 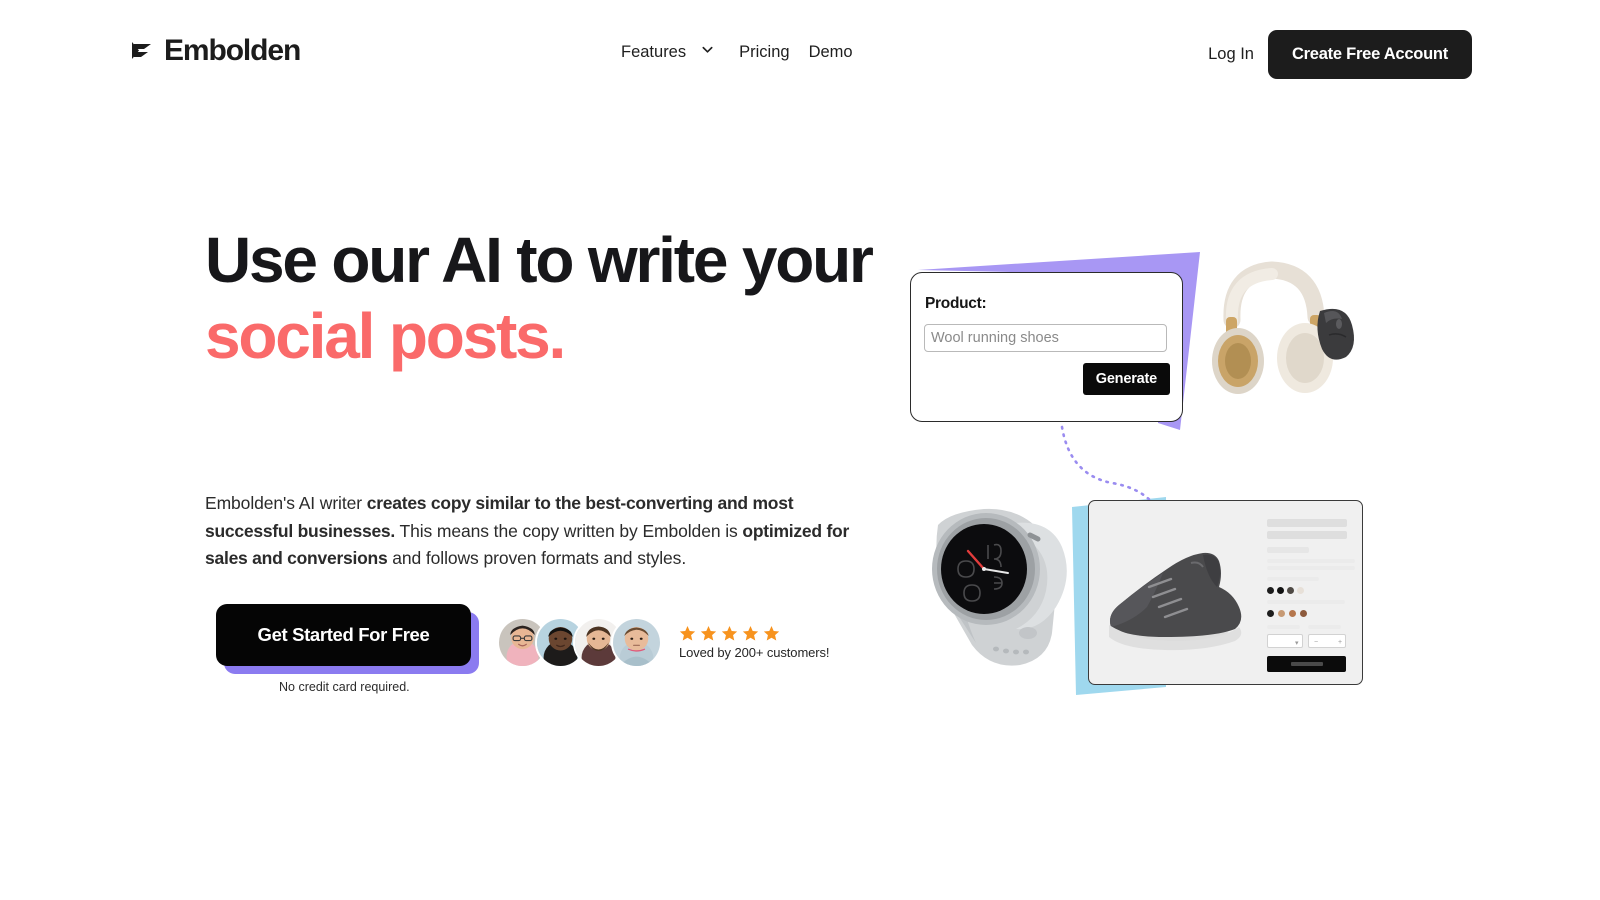 What do you see at coordinates (1285, 641) in the screenshot?
I see `size-select: ▾` at bounding box center [1285, 641].